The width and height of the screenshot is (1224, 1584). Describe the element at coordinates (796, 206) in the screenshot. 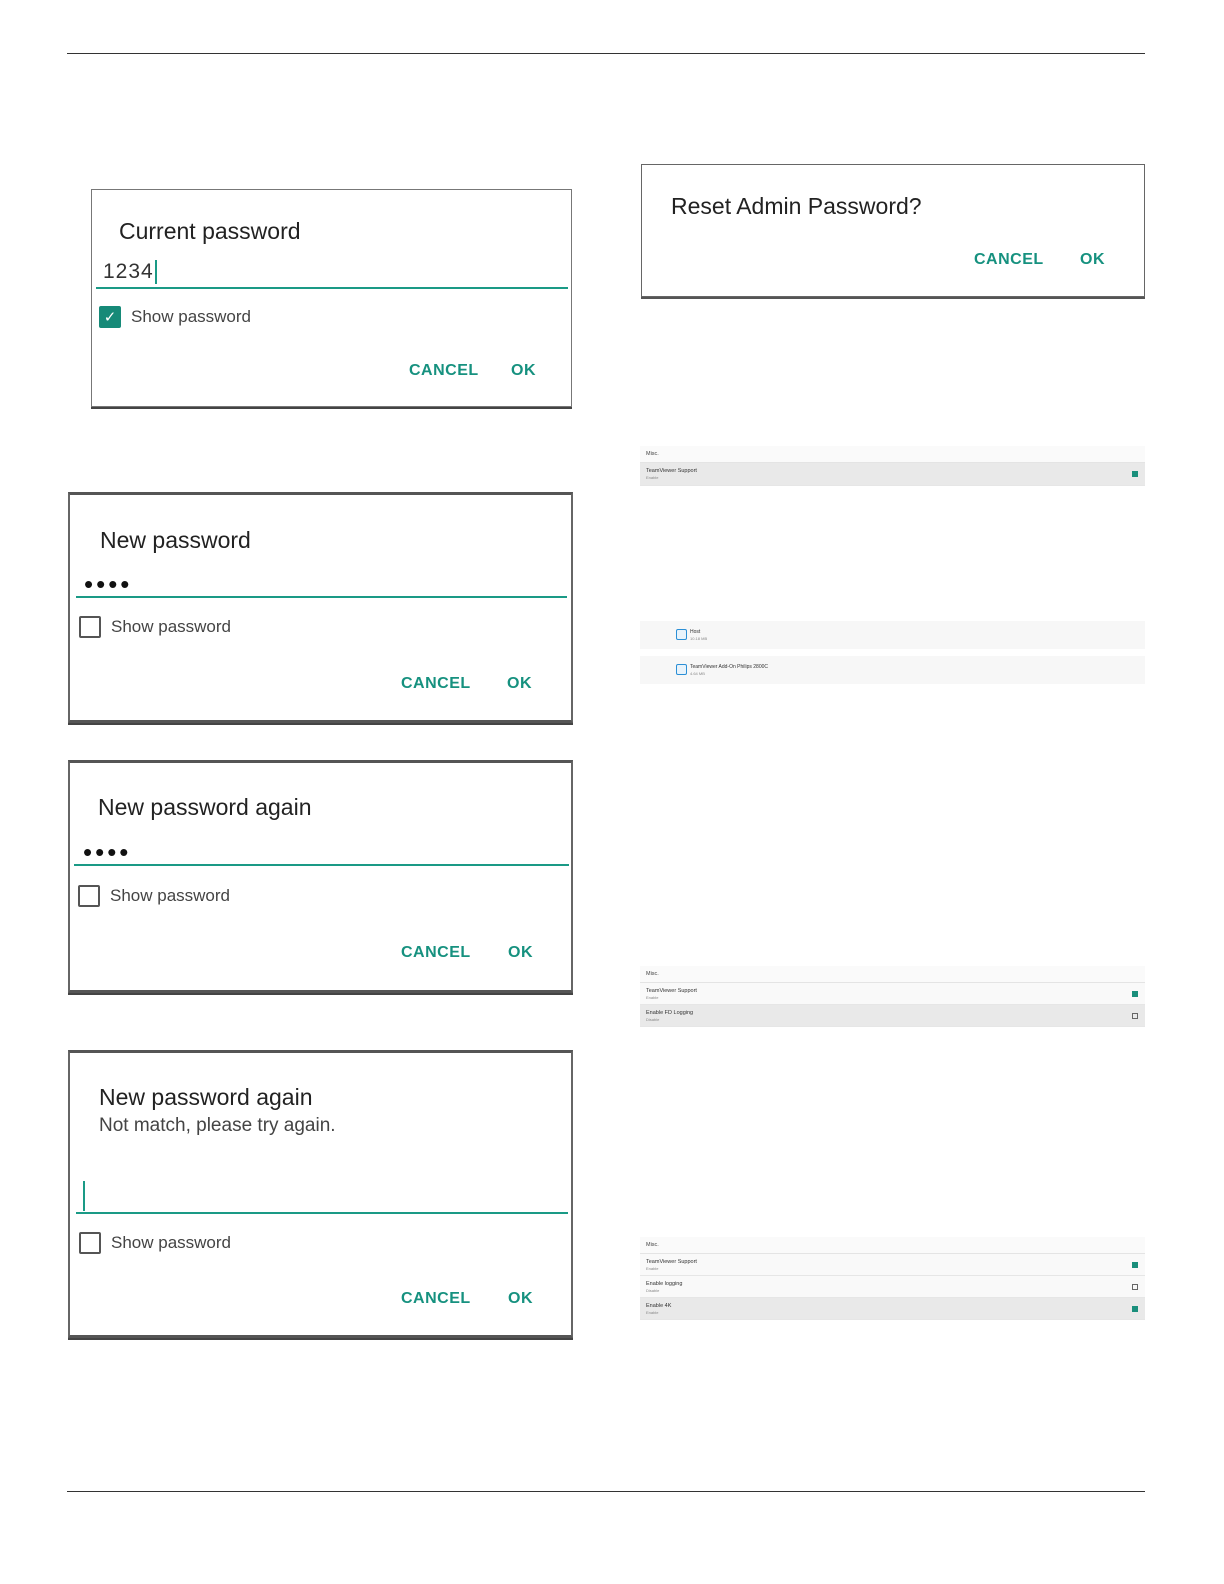

I see `dialog-title: Reset Admin Password?` at that location.